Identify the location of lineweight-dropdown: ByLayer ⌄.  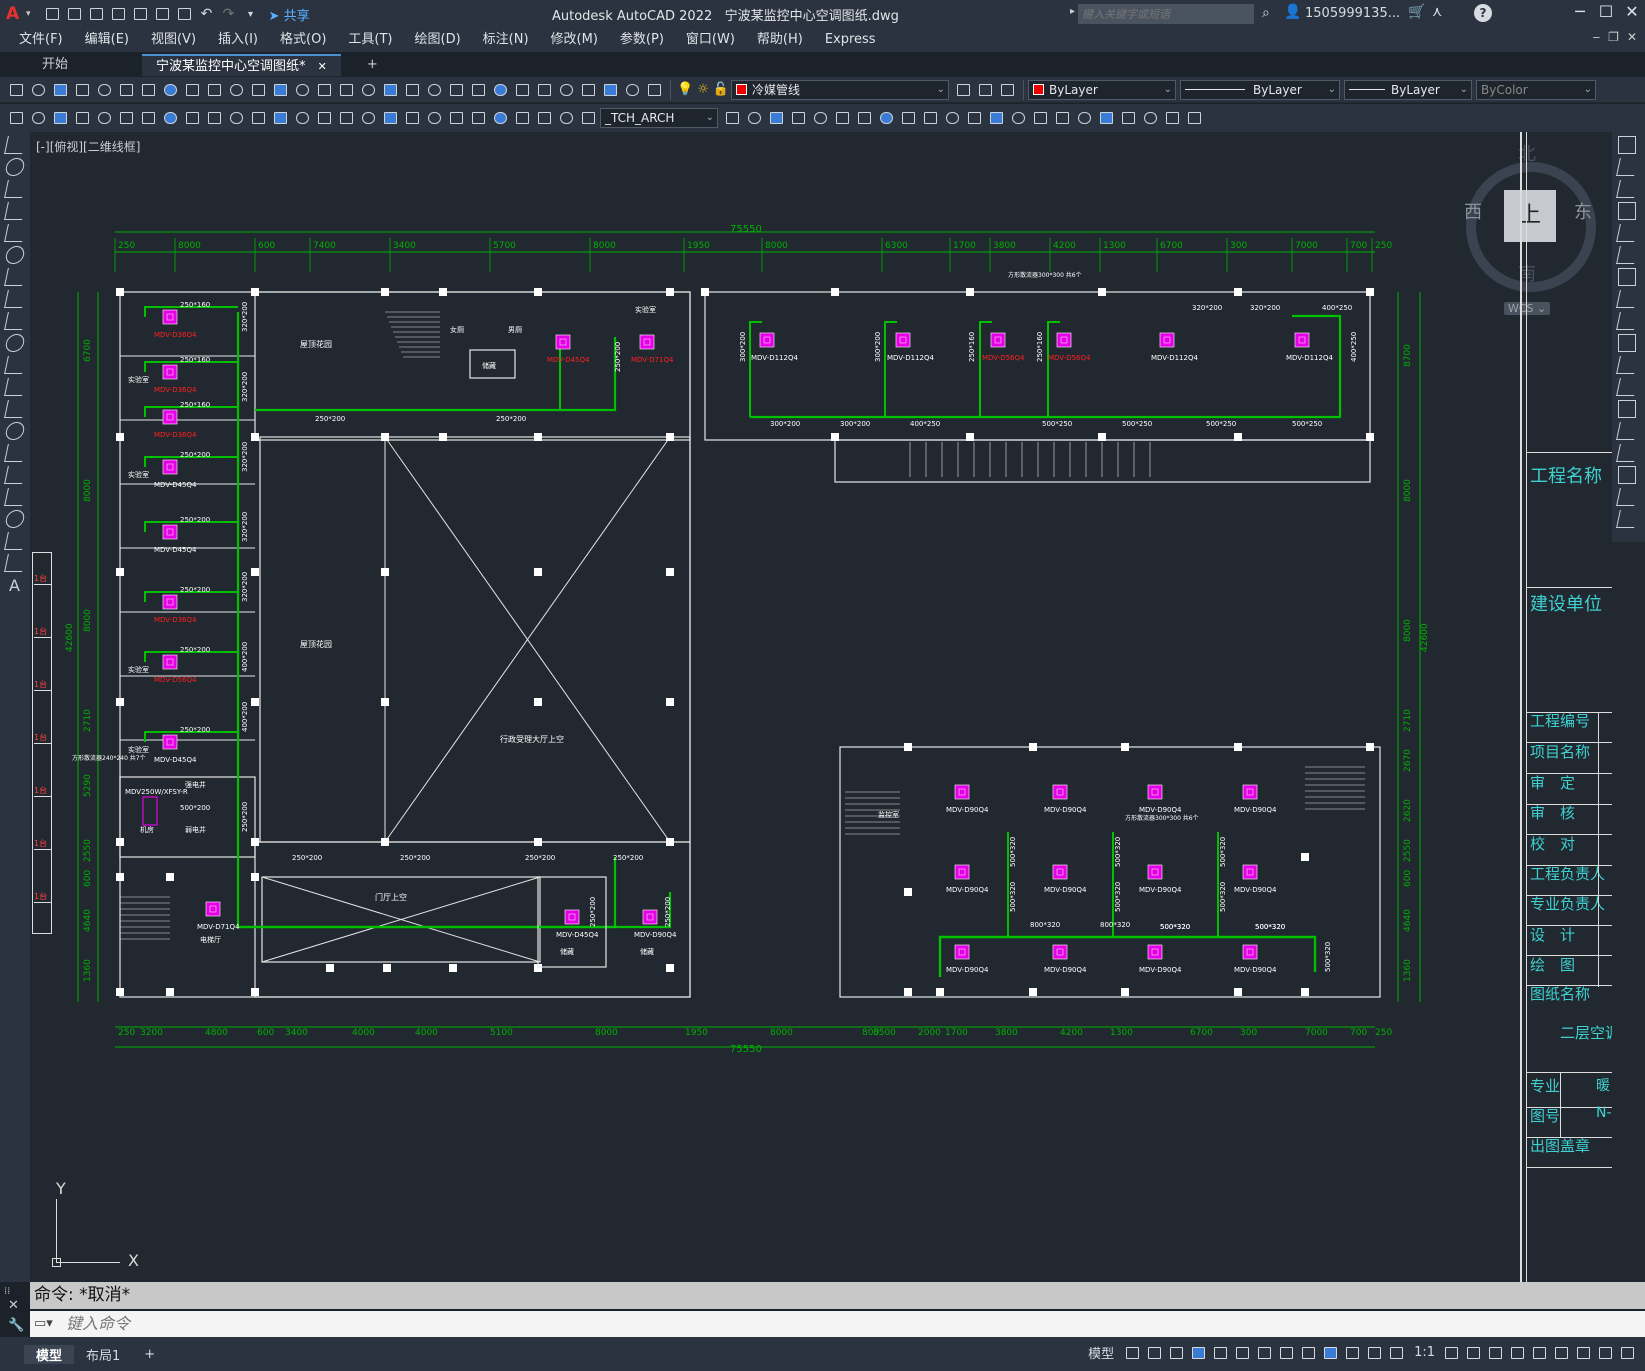
(1408, 89).